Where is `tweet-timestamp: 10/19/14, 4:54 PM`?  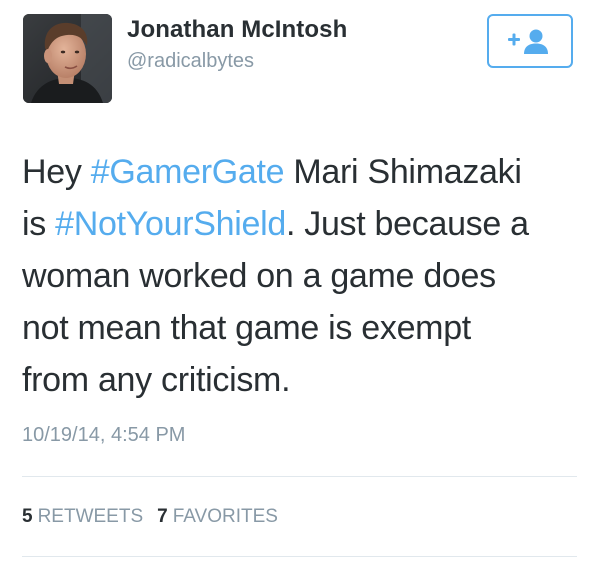 tweet-timestamp: 10/19/14, 4:54 PM is located at coordinates (103, 435).